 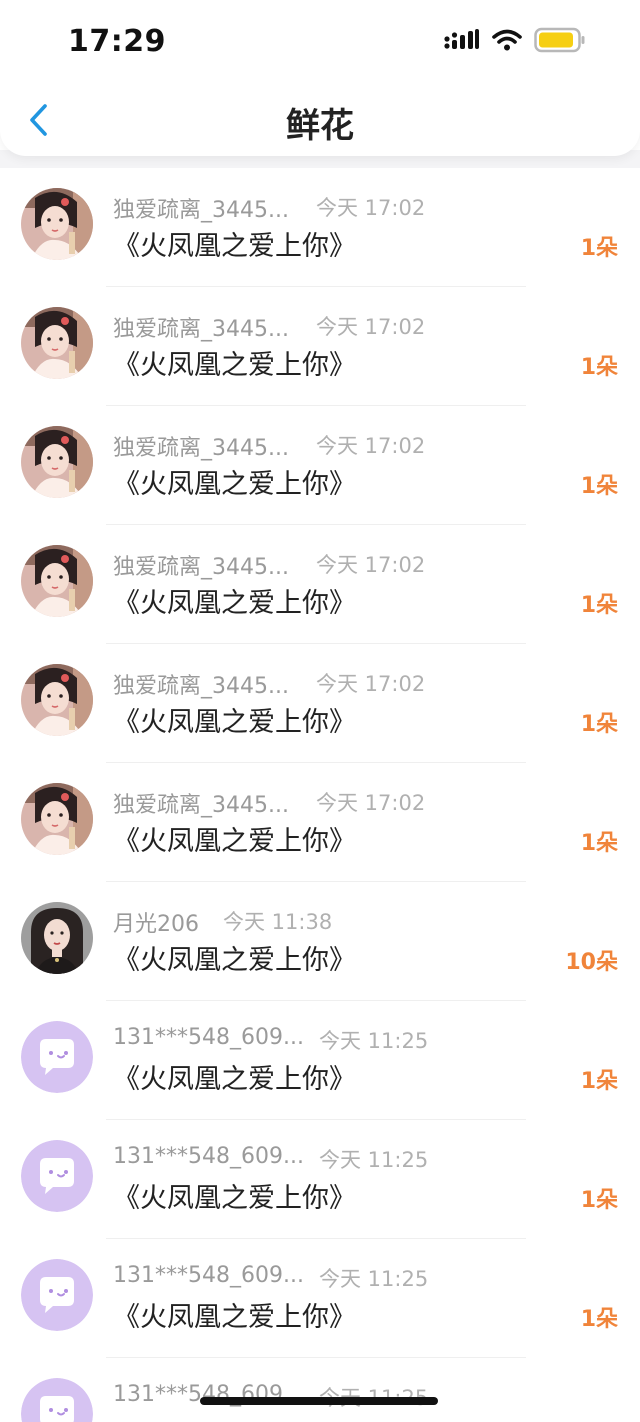 What do you see at coordinates (507, 42) in the screenshot?
I see `wifi-icon` at bounding box center [507, 42].